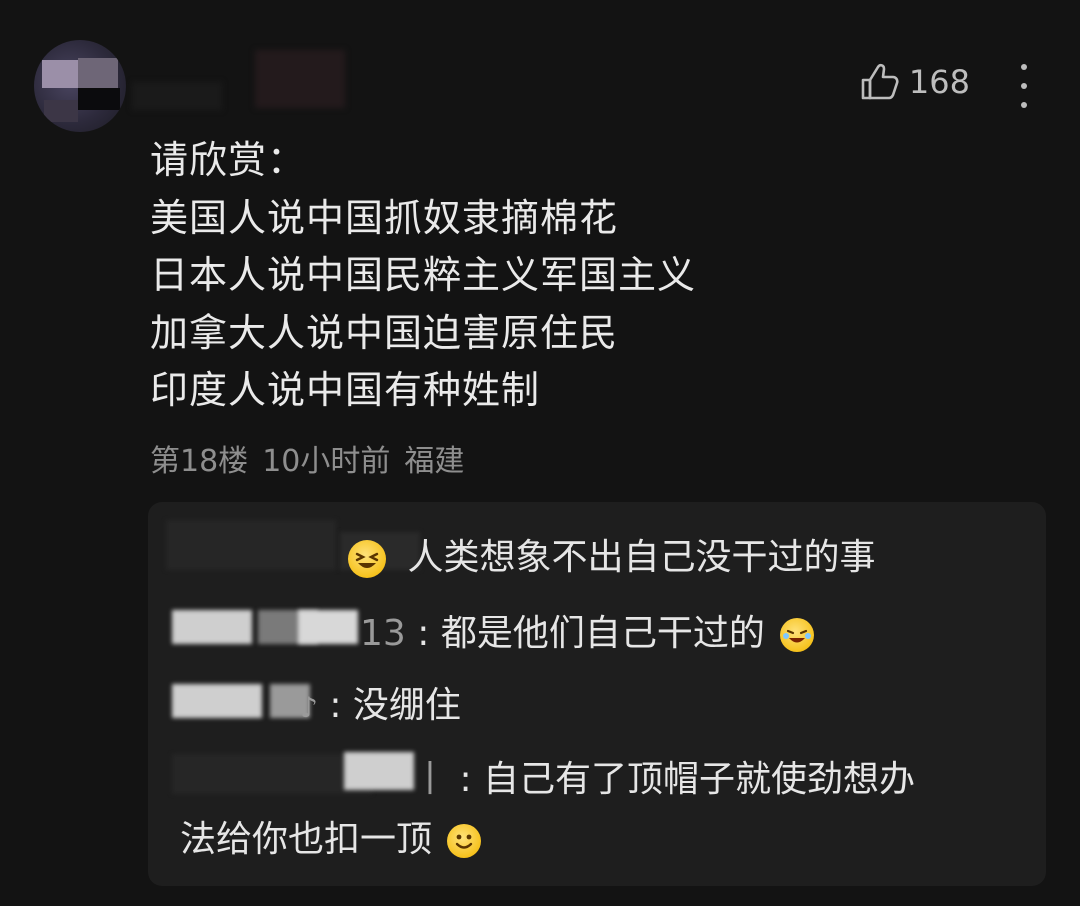 The height and width of the screenshot is (906, 1080). Describe the element at coordinates (326, 461) in the screenshot. I see `timestamp: 10小时前` at that location.